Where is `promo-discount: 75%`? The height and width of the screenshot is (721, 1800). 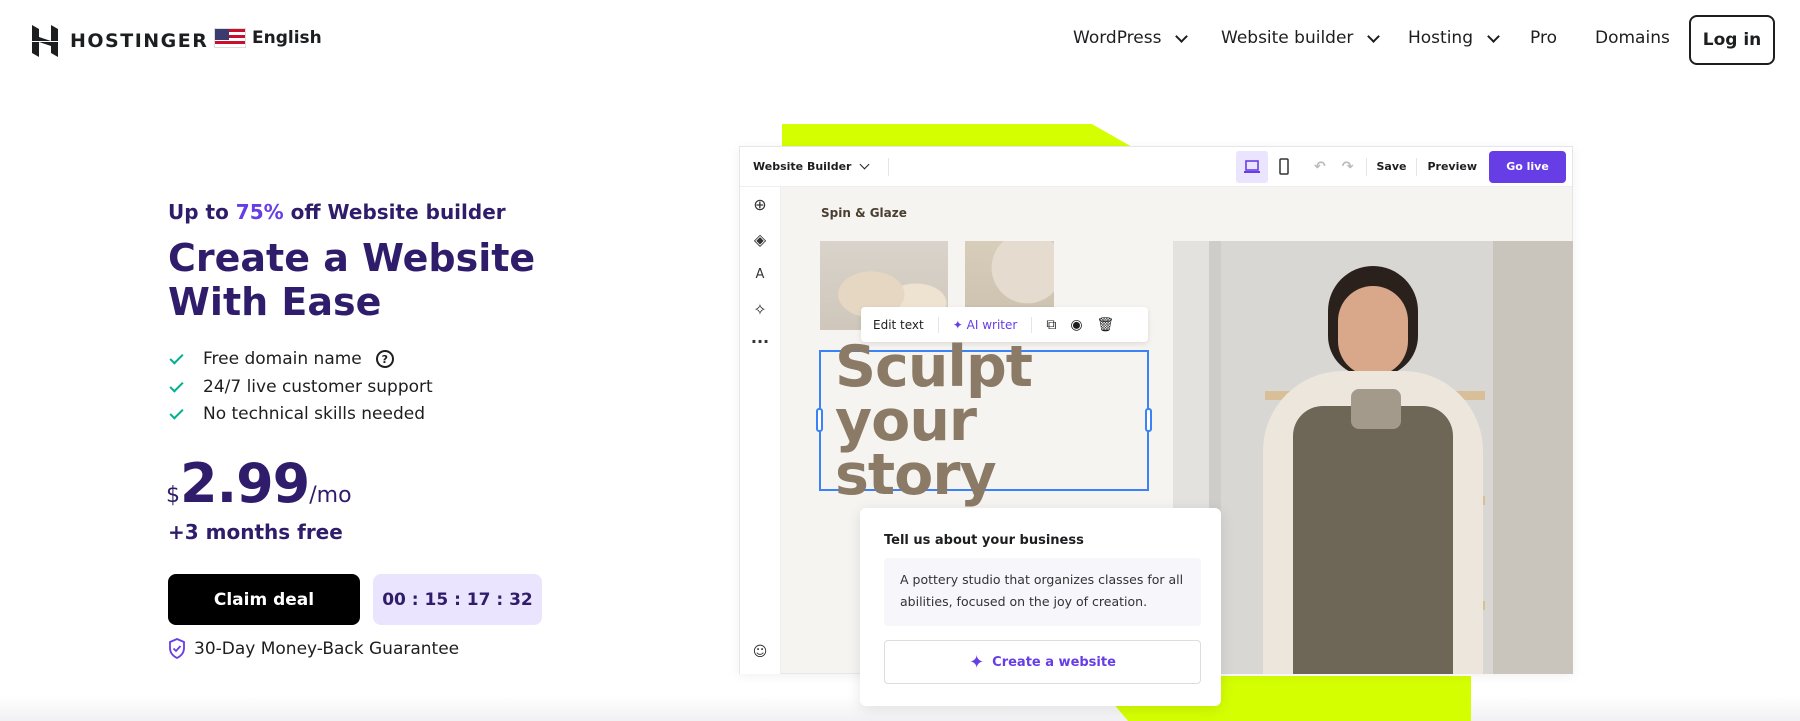
promo-discount: 75% is located at coordinates (259, 212).